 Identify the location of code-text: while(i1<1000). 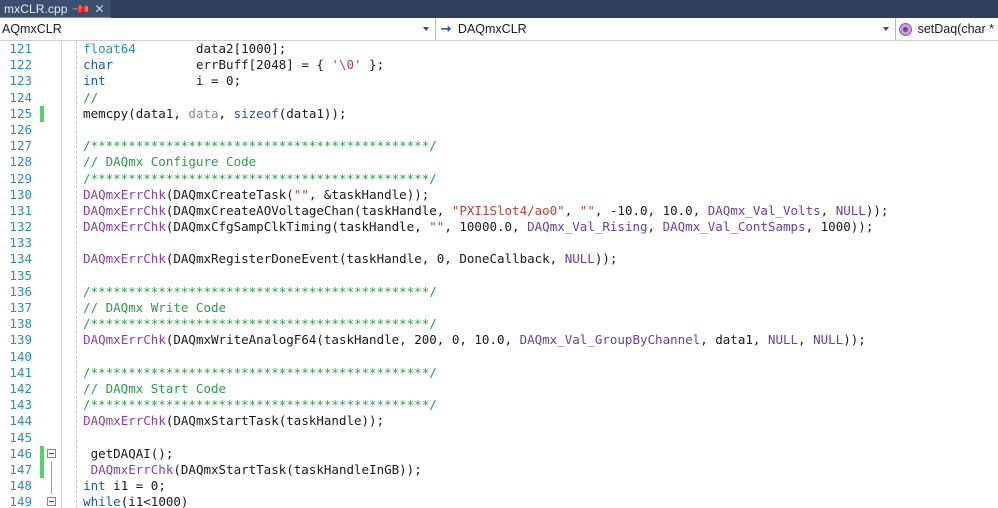
(128, 501).